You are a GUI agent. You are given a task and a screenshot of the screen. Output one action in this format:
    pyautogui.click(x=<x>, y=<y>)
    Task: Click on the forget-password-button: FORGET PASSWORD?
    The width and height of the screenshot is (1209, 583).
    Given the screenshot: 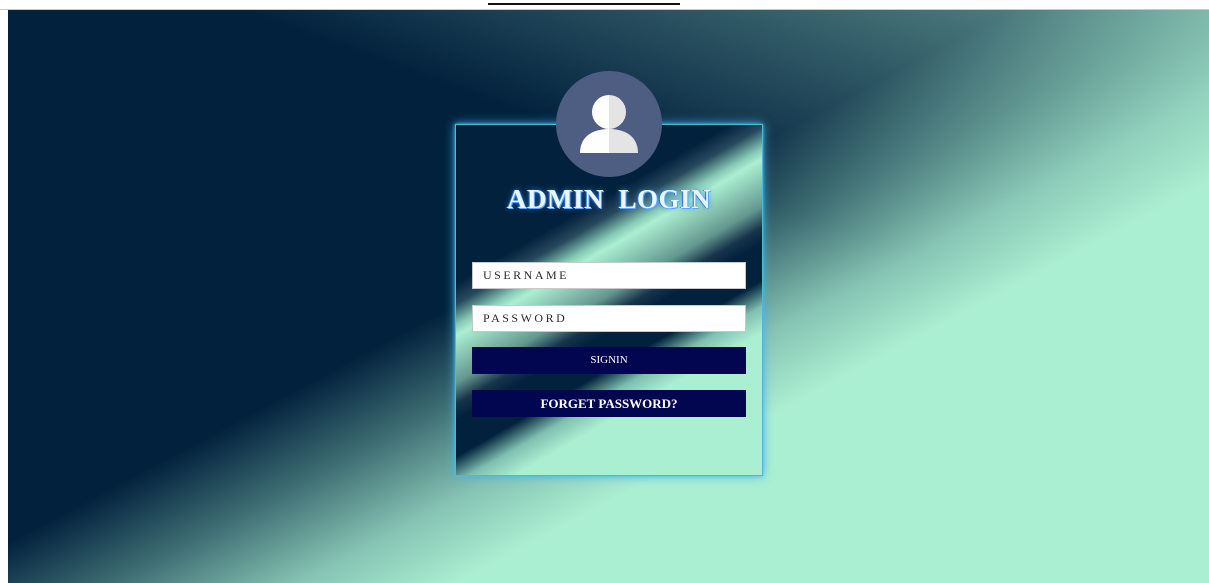 What is the action you would take?
    pyautogui.click(x=609, y=403)
    